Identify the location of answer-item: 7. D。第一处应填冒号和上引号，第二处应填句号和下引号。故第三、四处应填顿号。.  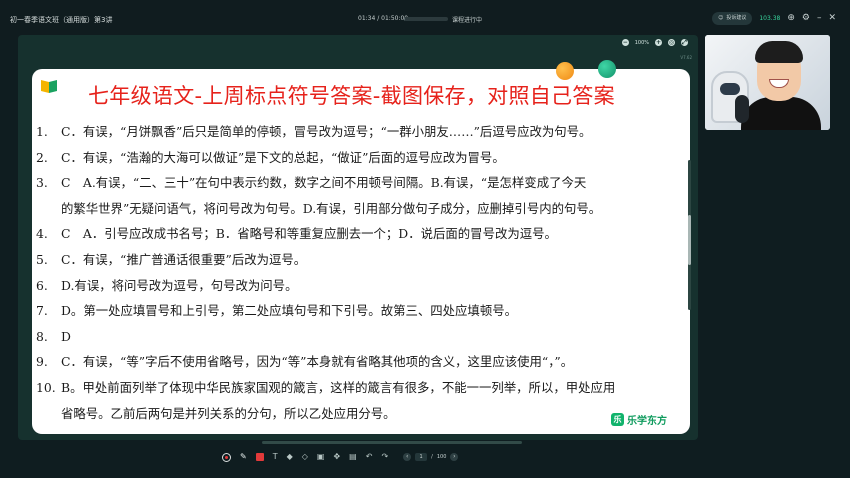
(366, 311).